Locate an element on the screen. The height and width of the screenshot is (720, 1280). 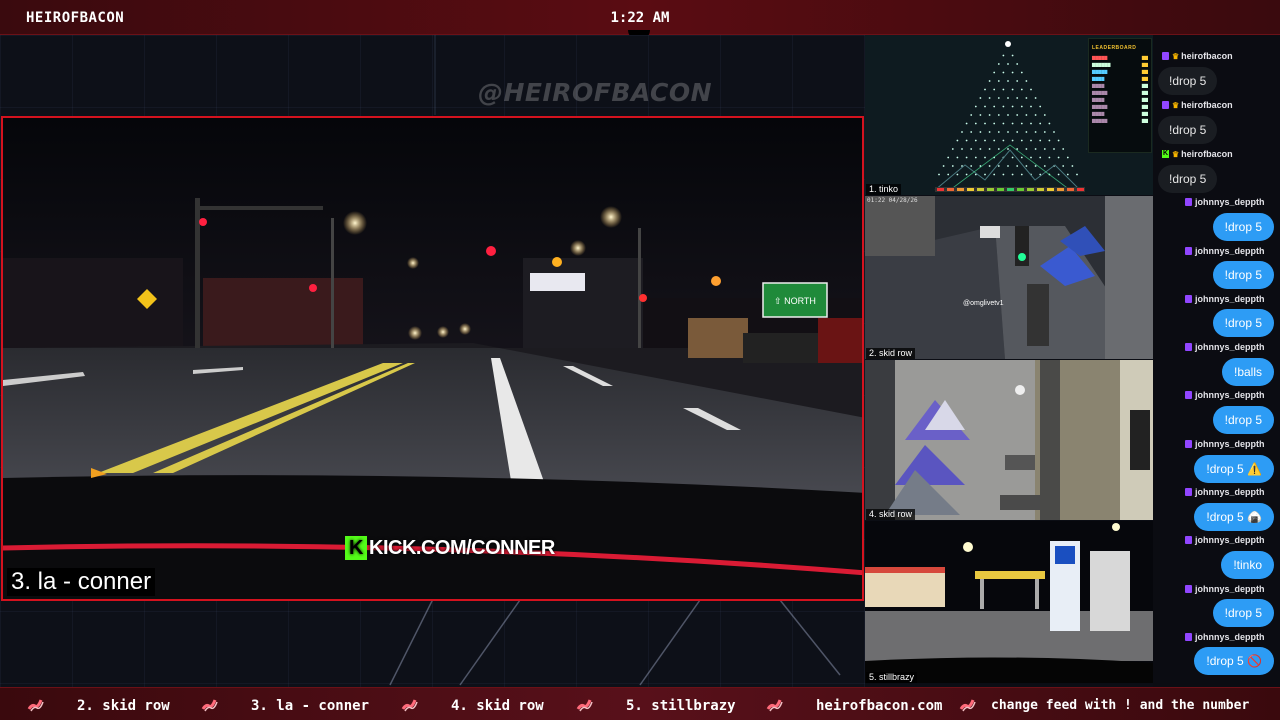
svg-text: ⇧ NORTH is located at coordinates (795, 301).